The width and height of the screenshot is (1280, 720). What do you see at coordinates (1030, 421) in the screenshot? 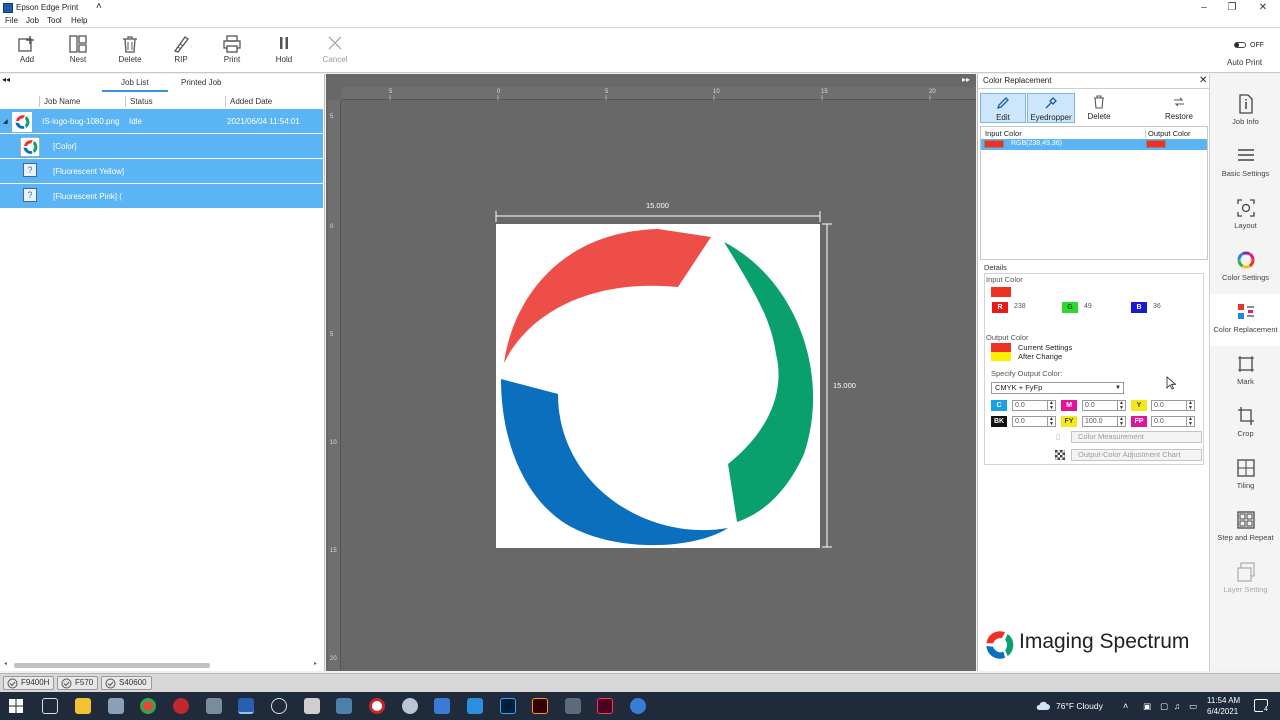
I see `bk-input: 0.0` at bounding box center [1030, 421].